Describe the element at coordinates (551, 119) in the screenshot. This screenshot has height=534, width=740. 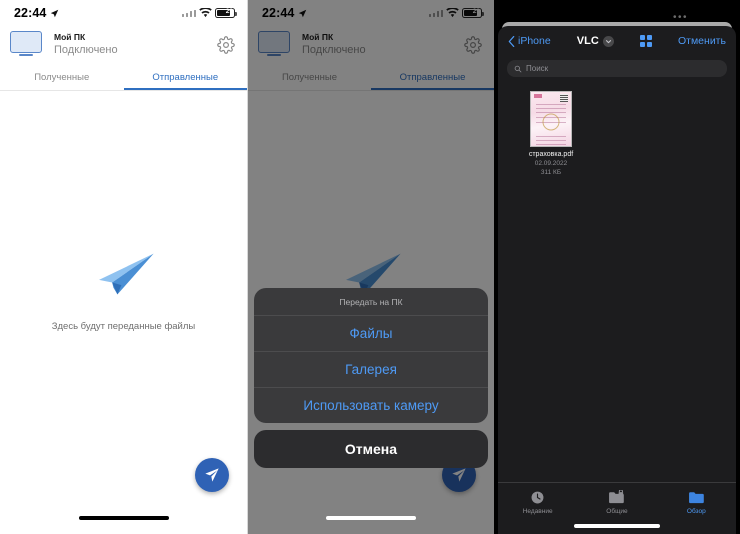
I see `pdf-document-thumbnail` at that location.